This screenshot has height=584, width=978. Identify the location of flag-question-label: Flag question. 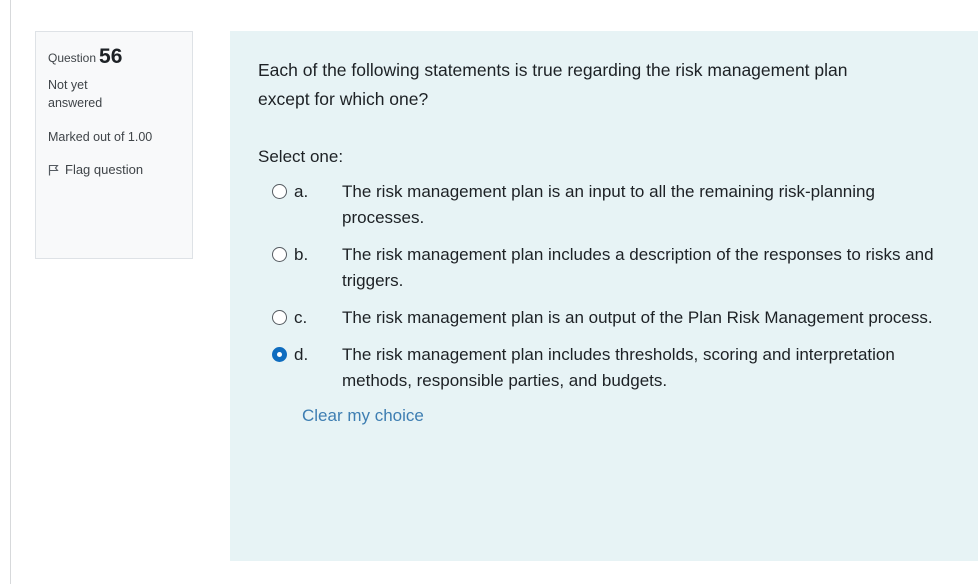
(104, 169).